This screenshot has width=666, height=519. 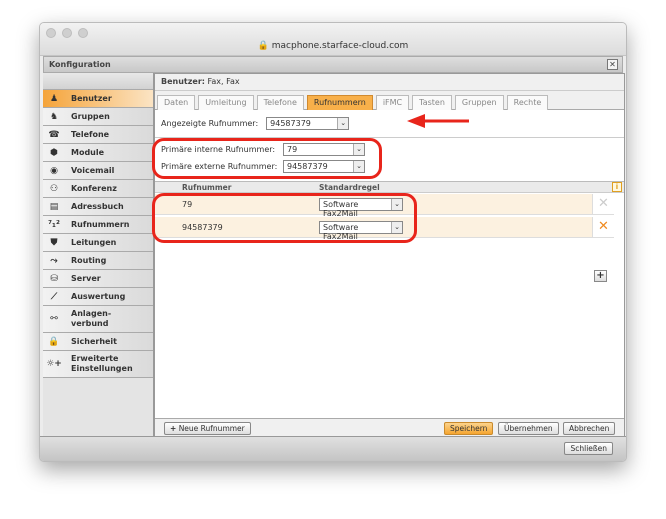 What do you see at coordinates (588, 448) in the screenshot?
I see `close-button: Schließen` at bounding box center [588, 448].